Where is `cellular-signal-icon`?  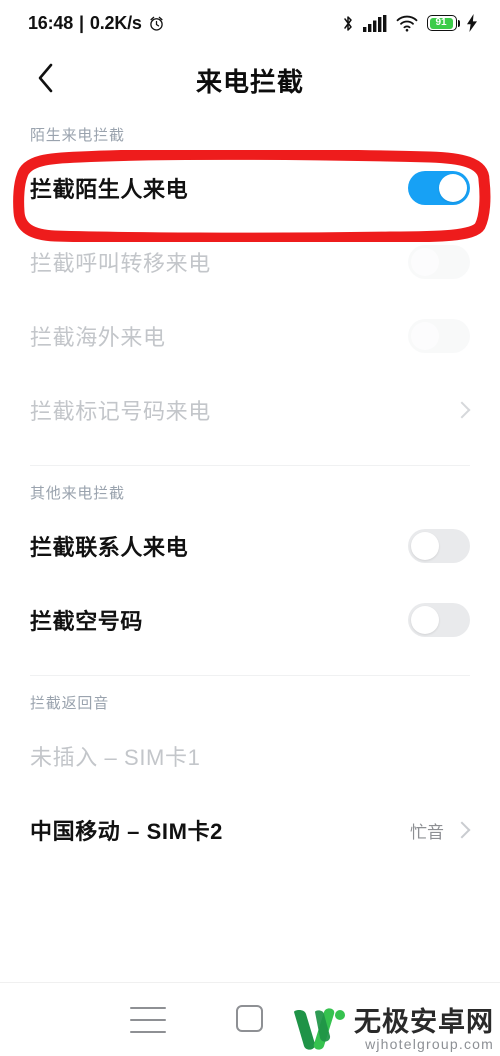 cellular-signal-icon is located at coordinates (375, 23).